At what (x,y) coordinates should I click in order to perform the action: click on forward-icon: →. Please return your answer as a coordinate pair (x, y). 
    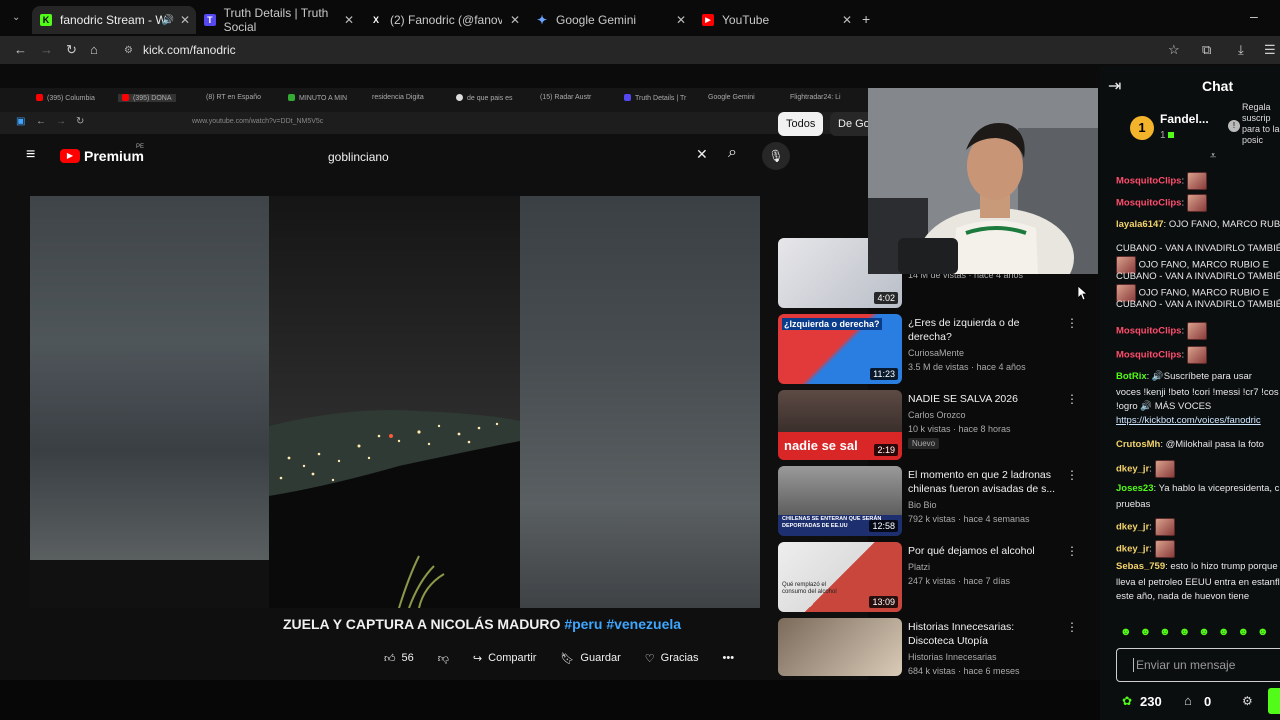
    Looking at the image, I should click on (46, 49).